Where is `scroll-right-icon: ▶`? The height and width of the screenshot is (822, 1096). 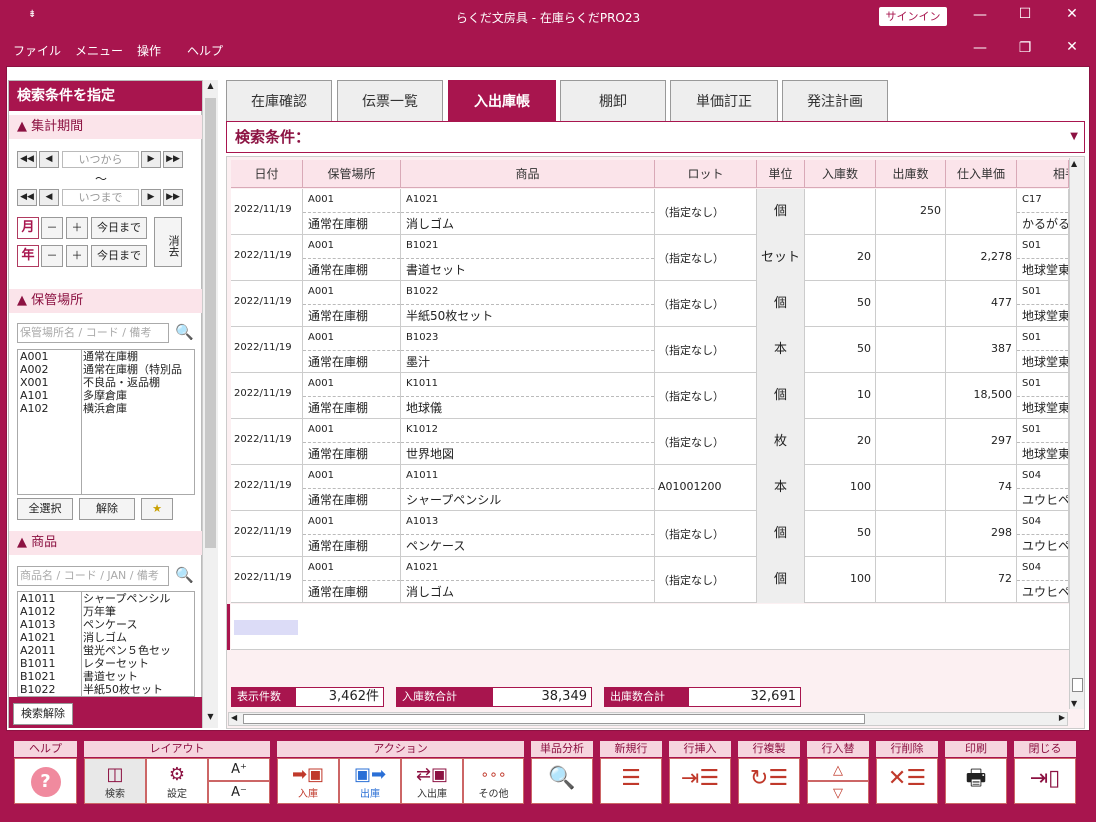
scroll-right-icon: ▶ is located at coordinates (1062, 717).